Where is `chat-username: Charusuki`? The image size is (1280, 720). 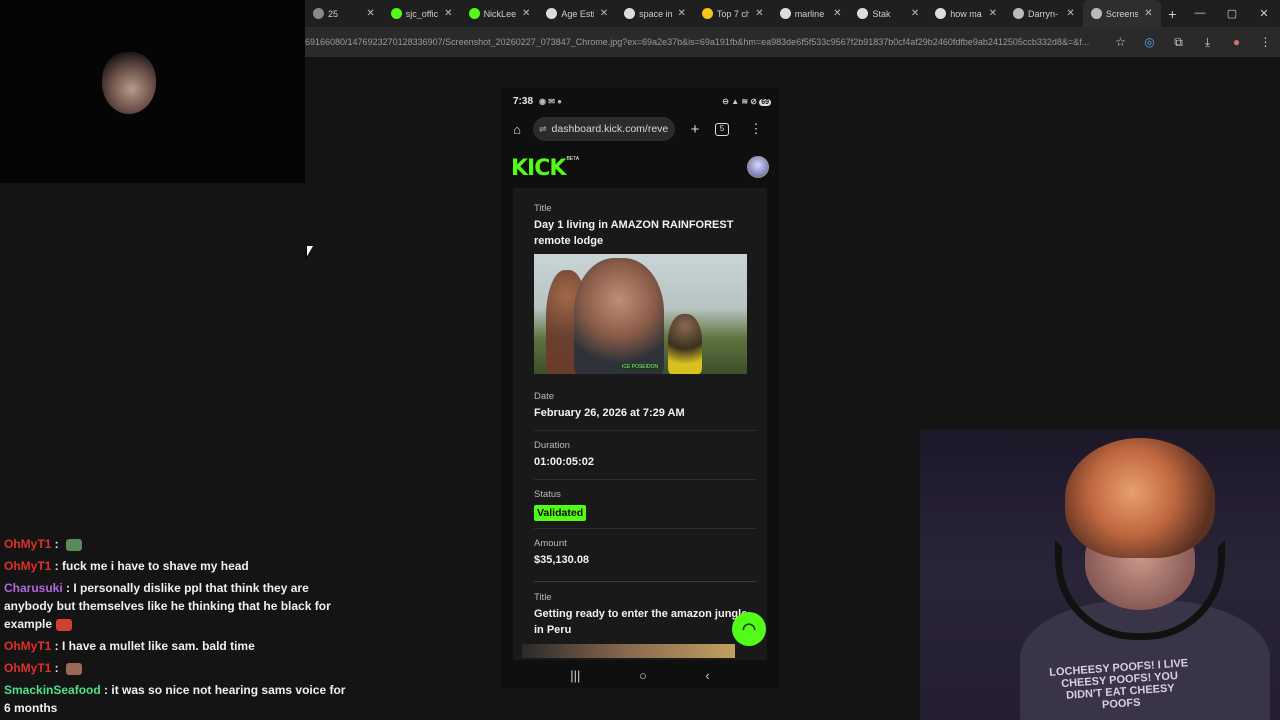
chat-username: Charusuki is located at coordinates (33, 588).